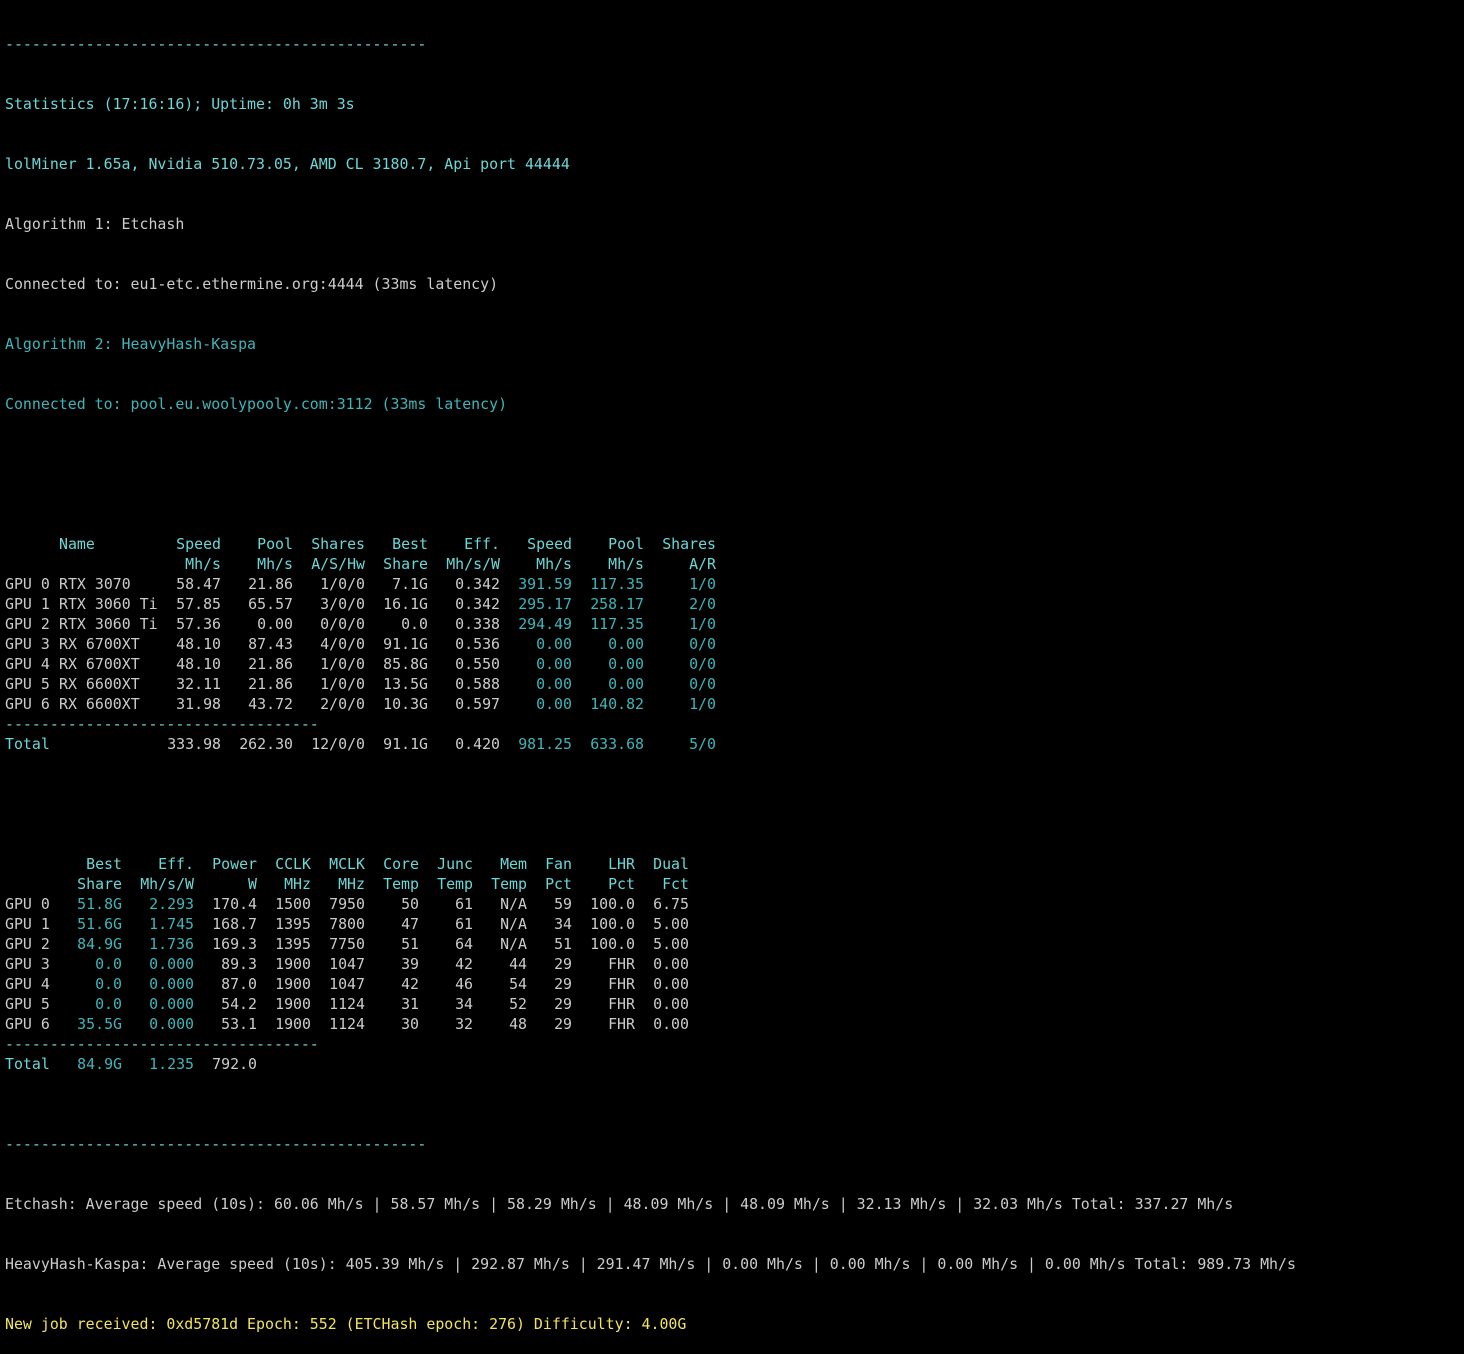 The height and width of the screenshot is (1354, 1464). Describe the element at coordinates (27, 624) in the screenshot. I see `gpu-id: GPU 2` at that location.